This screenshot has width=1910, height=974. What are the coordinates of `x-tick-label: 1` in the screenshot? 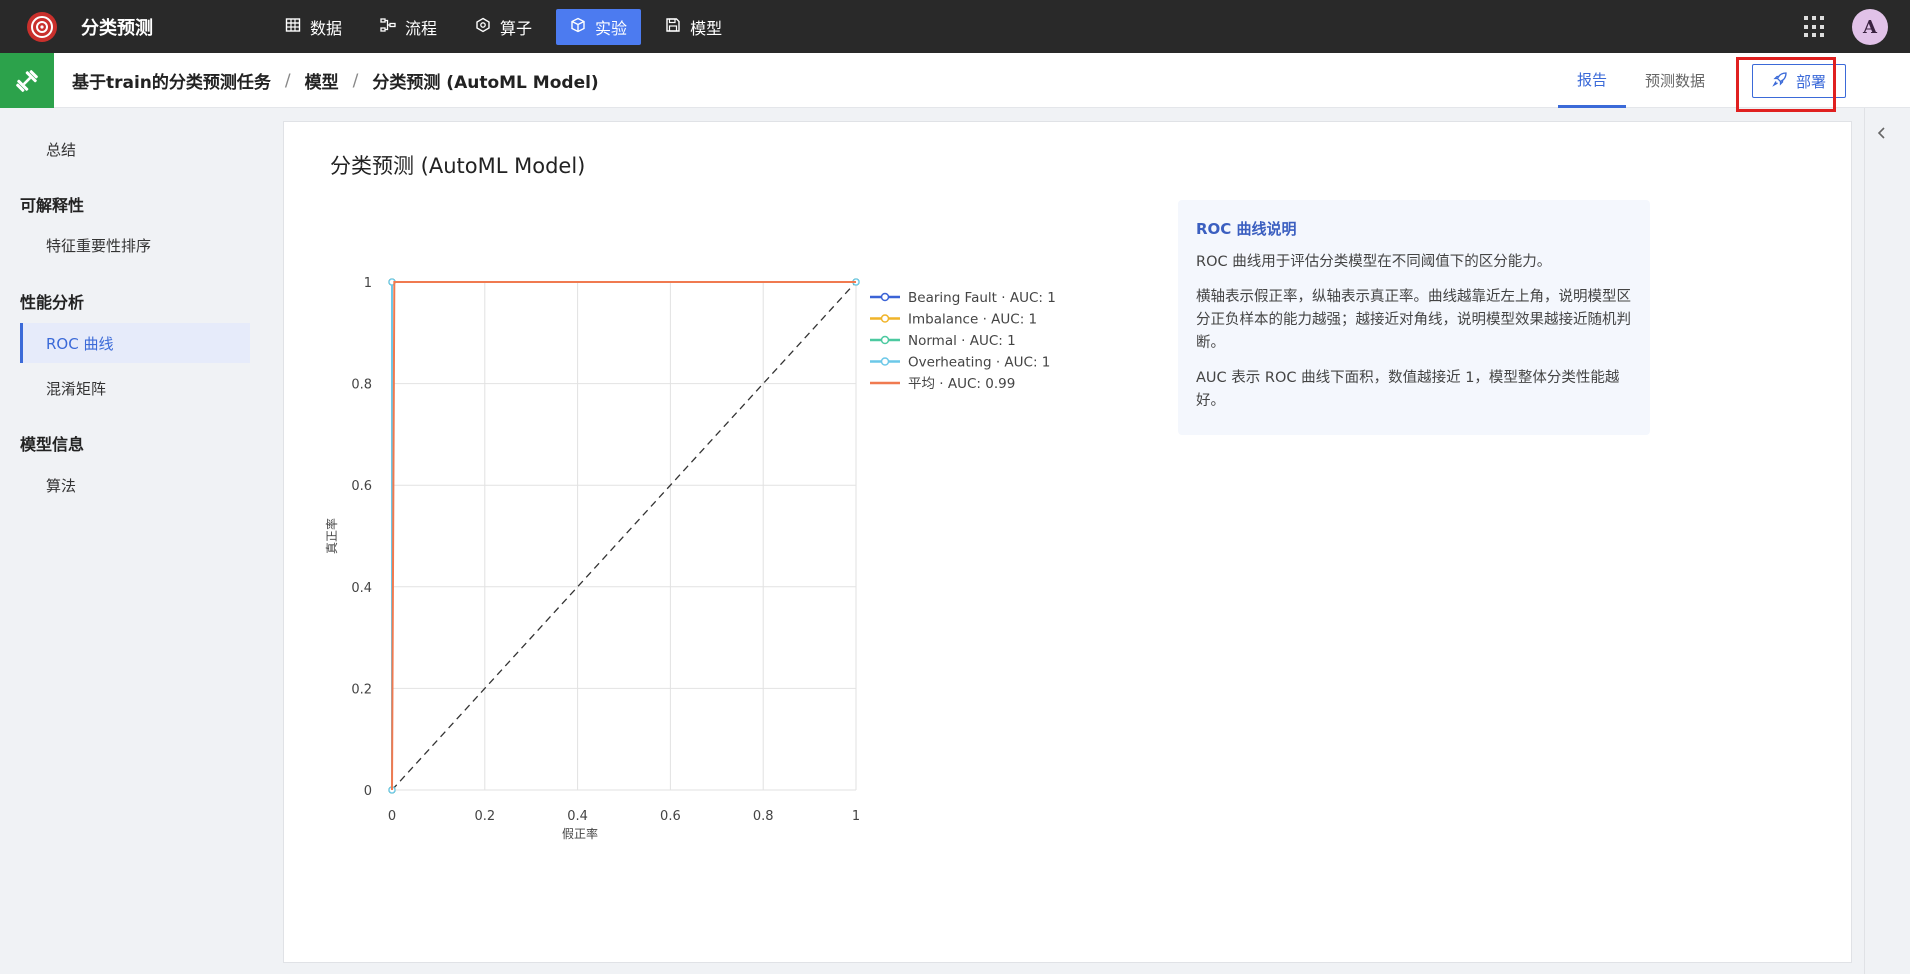 It's located at (856, 816).